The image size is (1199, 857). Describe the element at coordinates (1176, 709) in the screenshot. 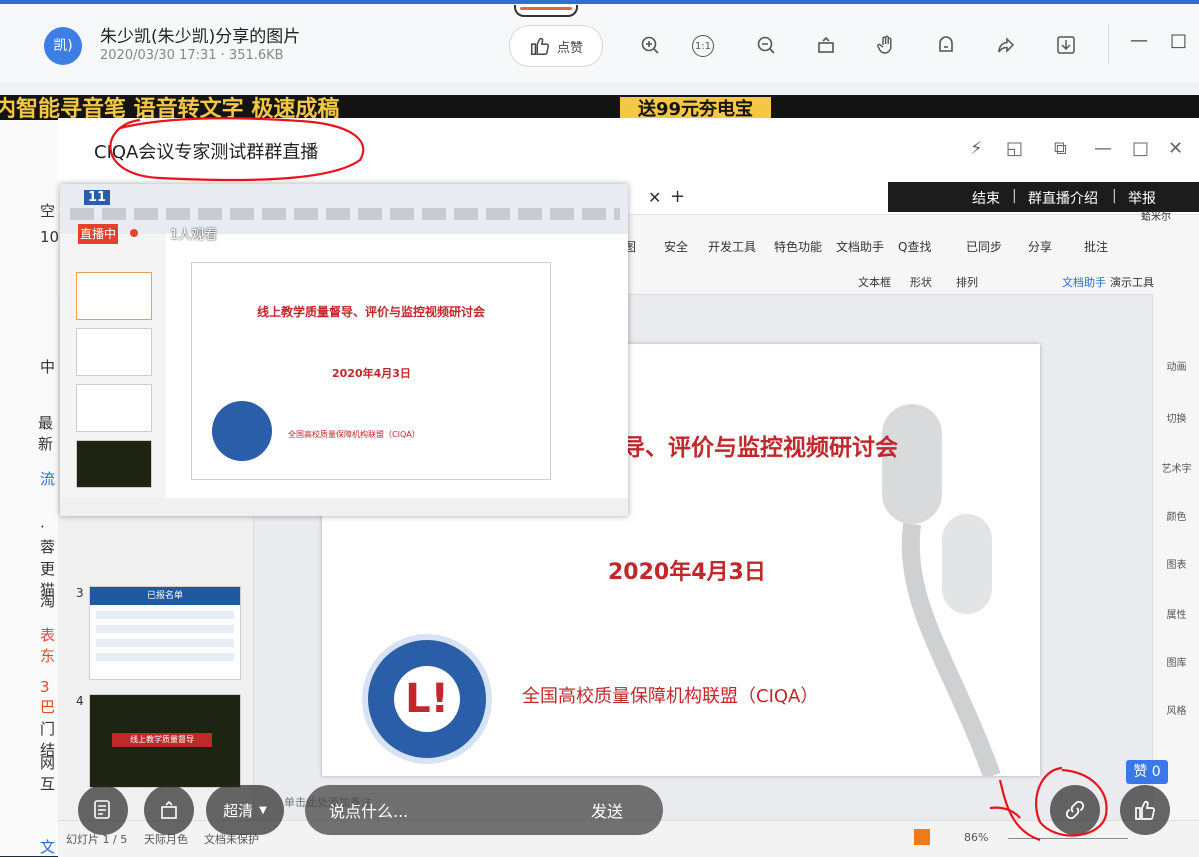

I see `style-tool: 风格` at that location.